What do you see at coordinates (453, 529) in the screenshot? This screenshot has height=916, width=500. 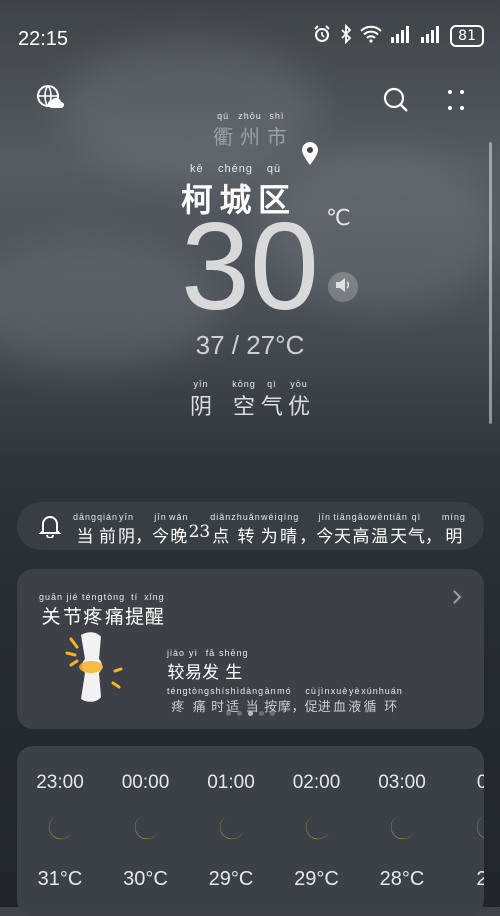 I see `ruby-char: míng 明` at bounding box center [453, 529].